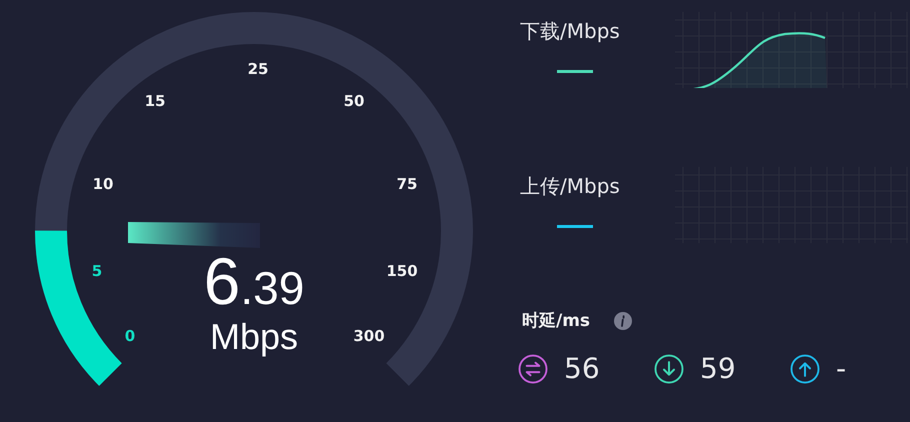 The width and height of the screenshot is (910, 422). Describe the element at coordinates (254, 337) in the screenshot. I see `speed-unit: Mbps` at that location.